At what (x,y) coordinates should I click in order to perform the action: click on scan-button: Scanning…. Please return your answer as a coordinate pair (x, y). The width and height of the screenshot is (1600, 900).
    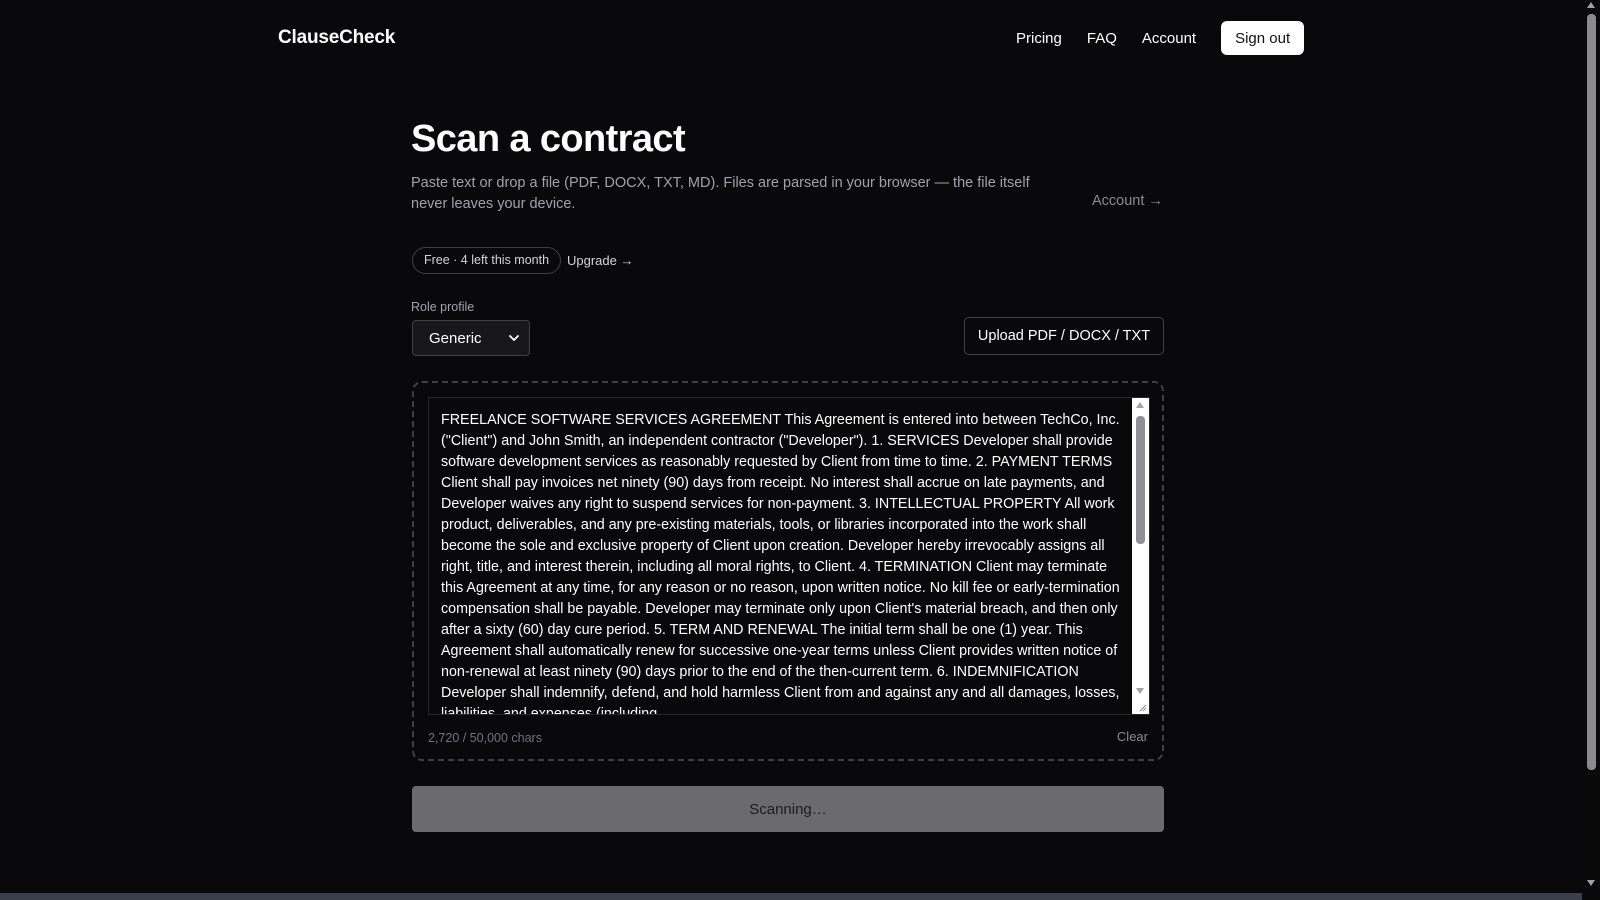
    Looking at the image, I should click on (788, 809).